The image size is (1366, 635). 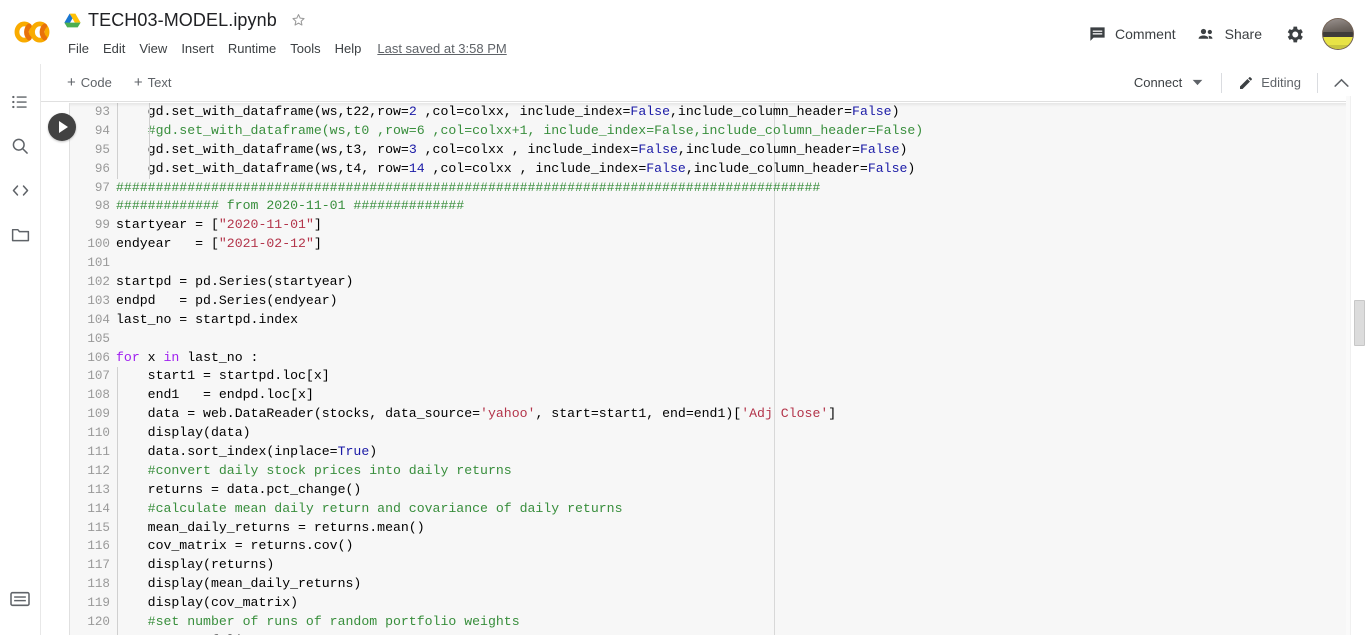 I want to click on sidebar-item-terminal, so click(x=20, y=599).